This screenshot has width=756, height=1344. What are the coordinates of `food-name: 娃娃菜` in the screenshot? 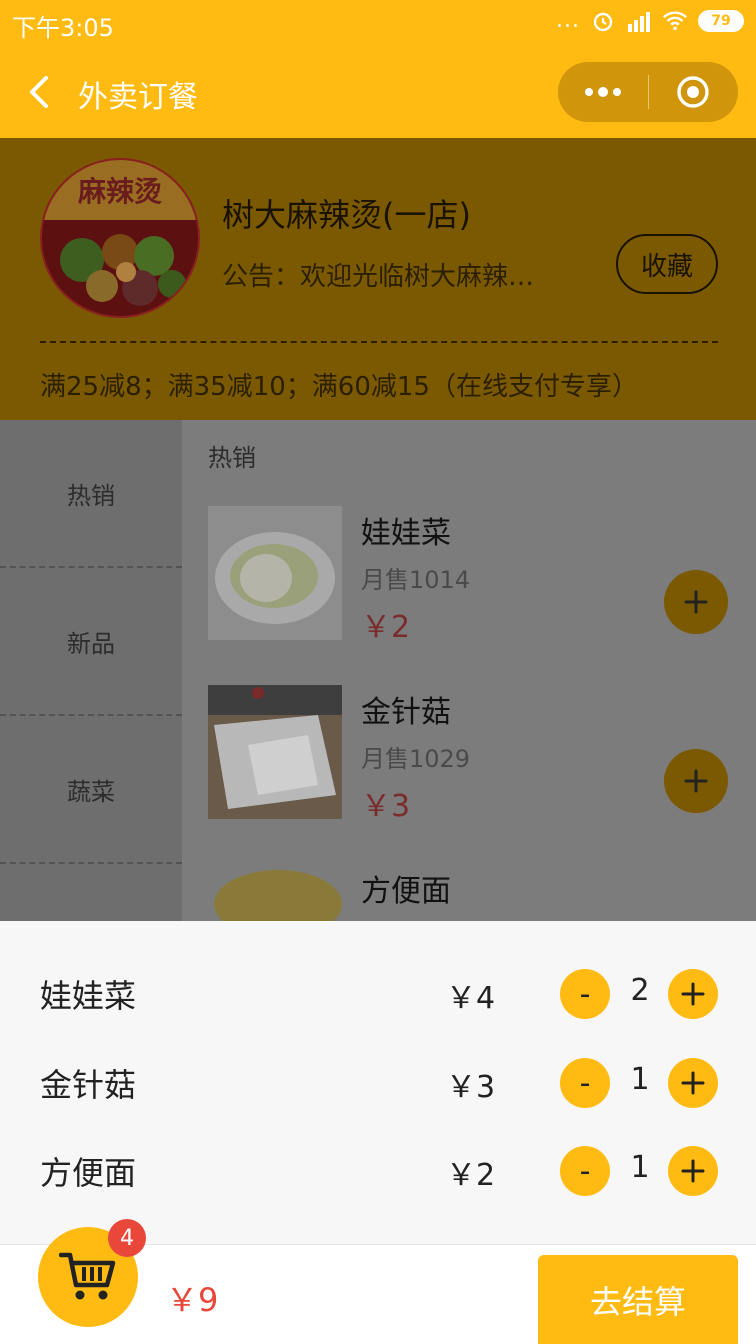 It's located at (406, 533).